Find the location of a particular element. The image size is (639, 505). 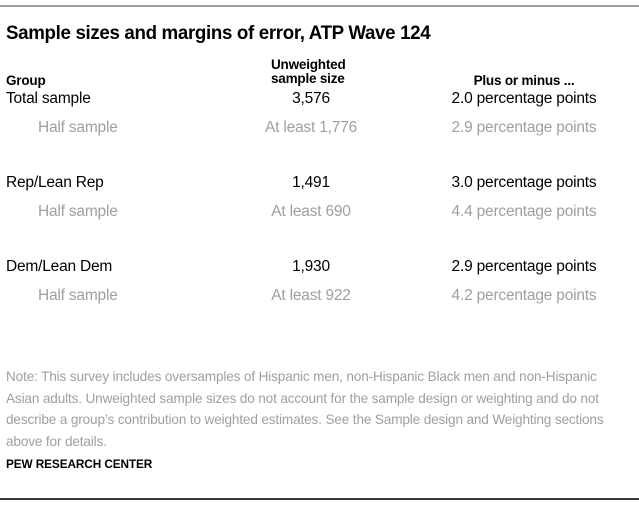

row-moe: 2.0 percentage points is located at coordinates (524, 98).